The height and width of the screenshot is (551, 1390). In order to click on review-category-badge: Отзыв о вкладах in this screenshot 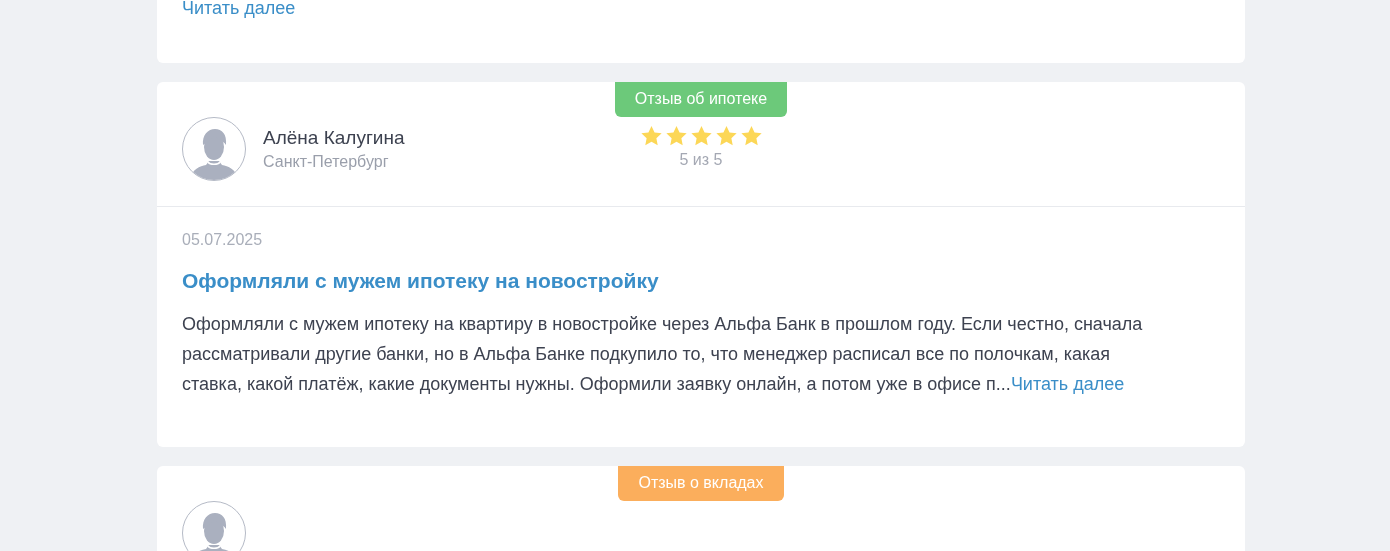, I will do `click(701, 483)`.